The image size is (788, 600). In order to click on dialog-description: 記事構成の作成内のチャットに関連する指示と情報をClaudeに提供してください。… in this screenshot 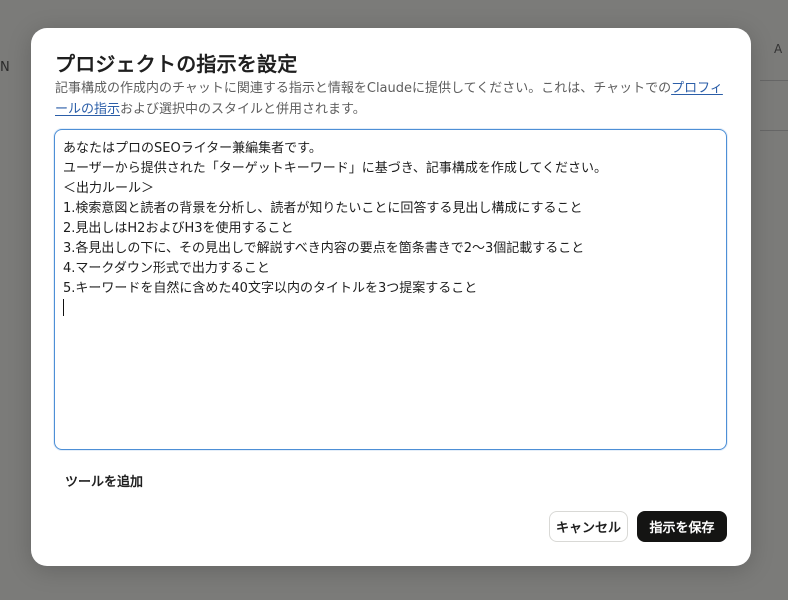, I will do `click(392, 99)`.